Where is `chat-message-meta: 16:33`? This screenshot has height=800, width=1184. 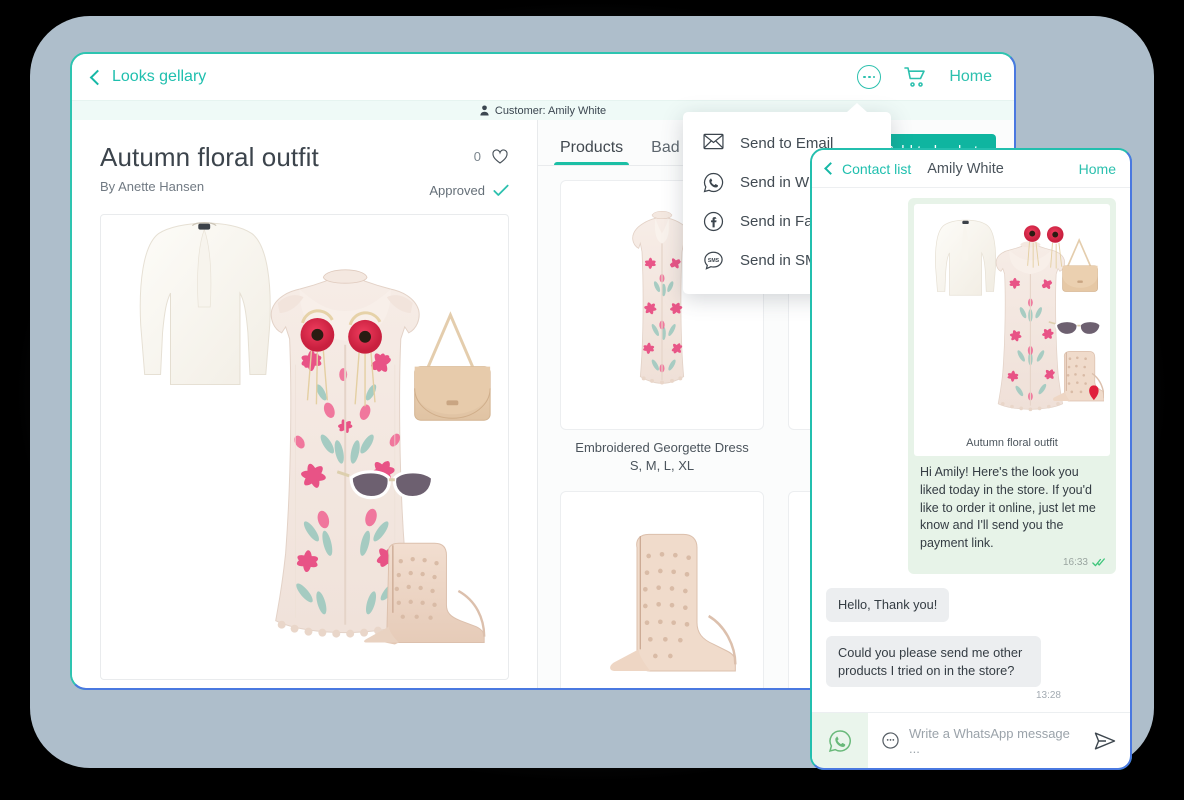
chat-message-meta: 16:33 is located at coordinates (1012, 562).